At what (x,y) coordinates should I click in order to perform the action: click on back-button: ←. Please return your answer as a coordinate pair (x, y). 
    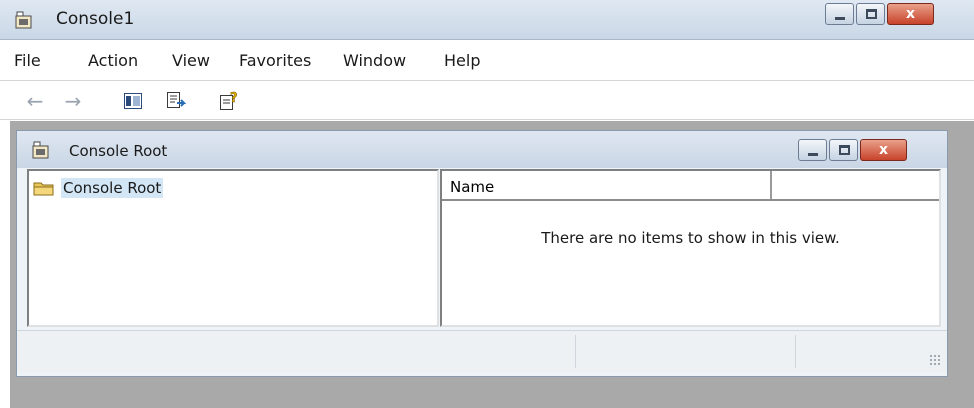
    Looking at the image, I should click on (35, 101).